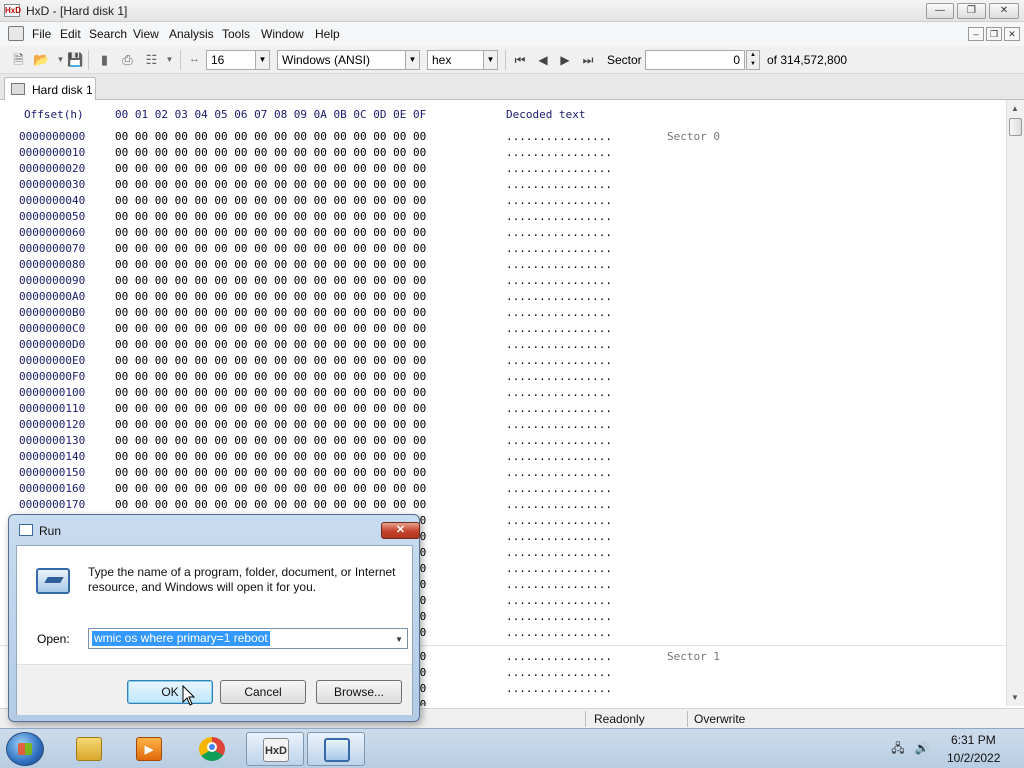  What do you see at coordinates (238, 60) in the screenshot?
I see `bytes-per-row-select: 16 ▼` at bounding box center [238, 60].